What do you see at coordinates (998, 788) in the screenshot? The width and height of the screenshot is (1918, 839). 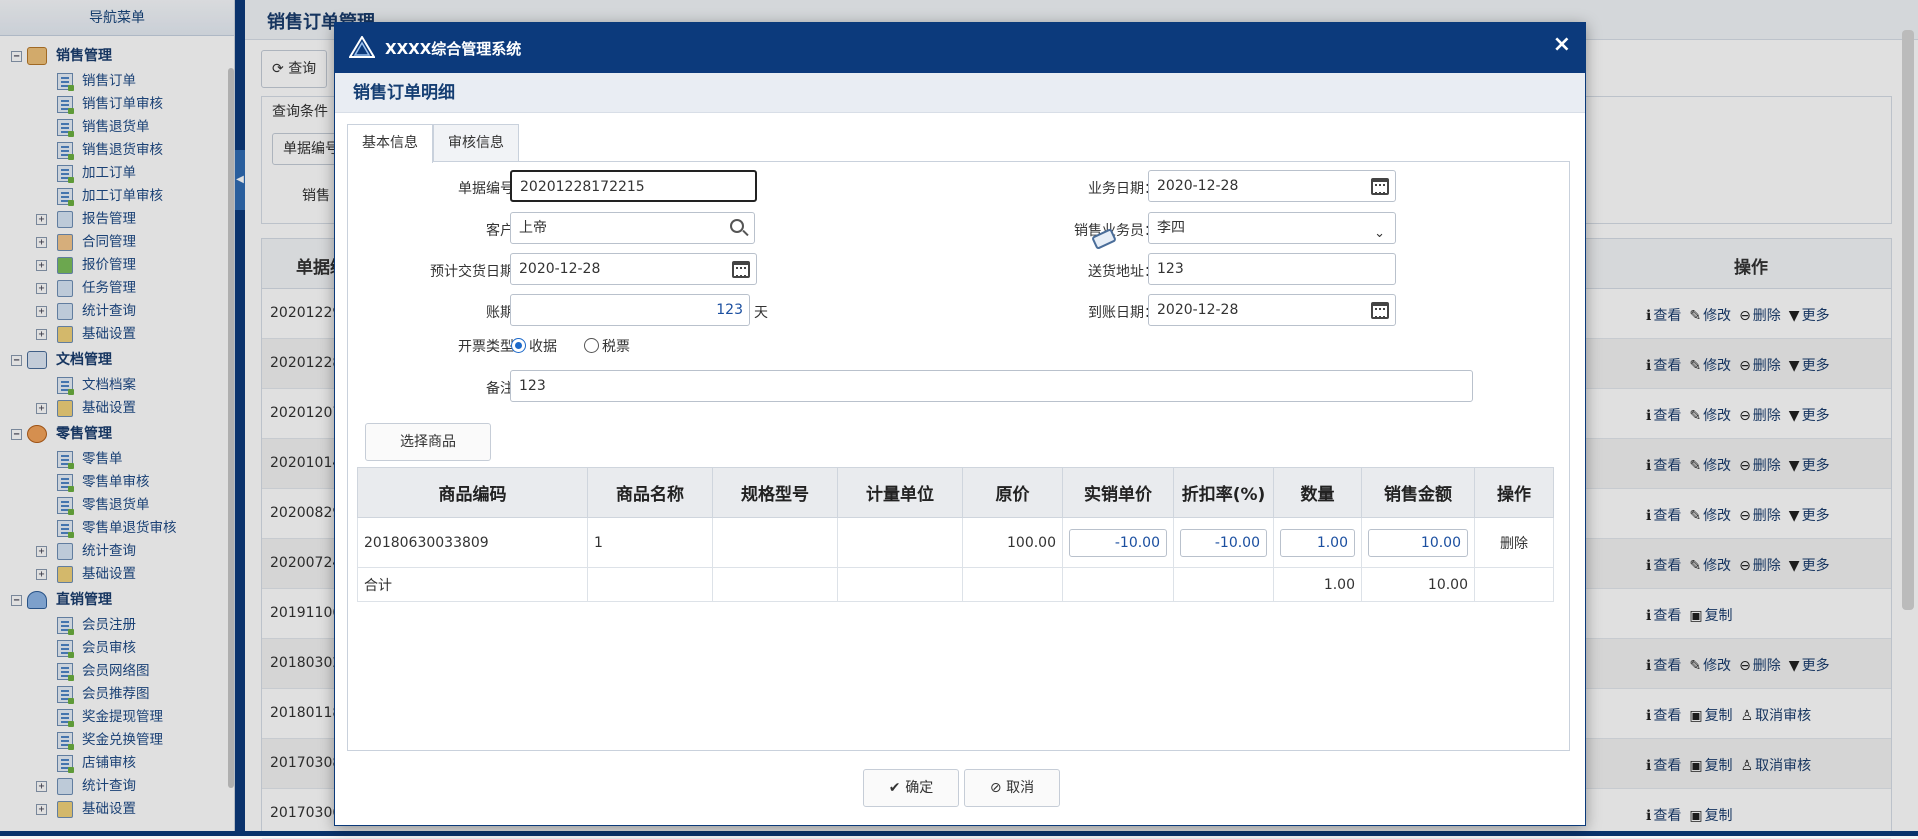 I see `cancel-icon: ⊘` at bounding box center [998, 788].